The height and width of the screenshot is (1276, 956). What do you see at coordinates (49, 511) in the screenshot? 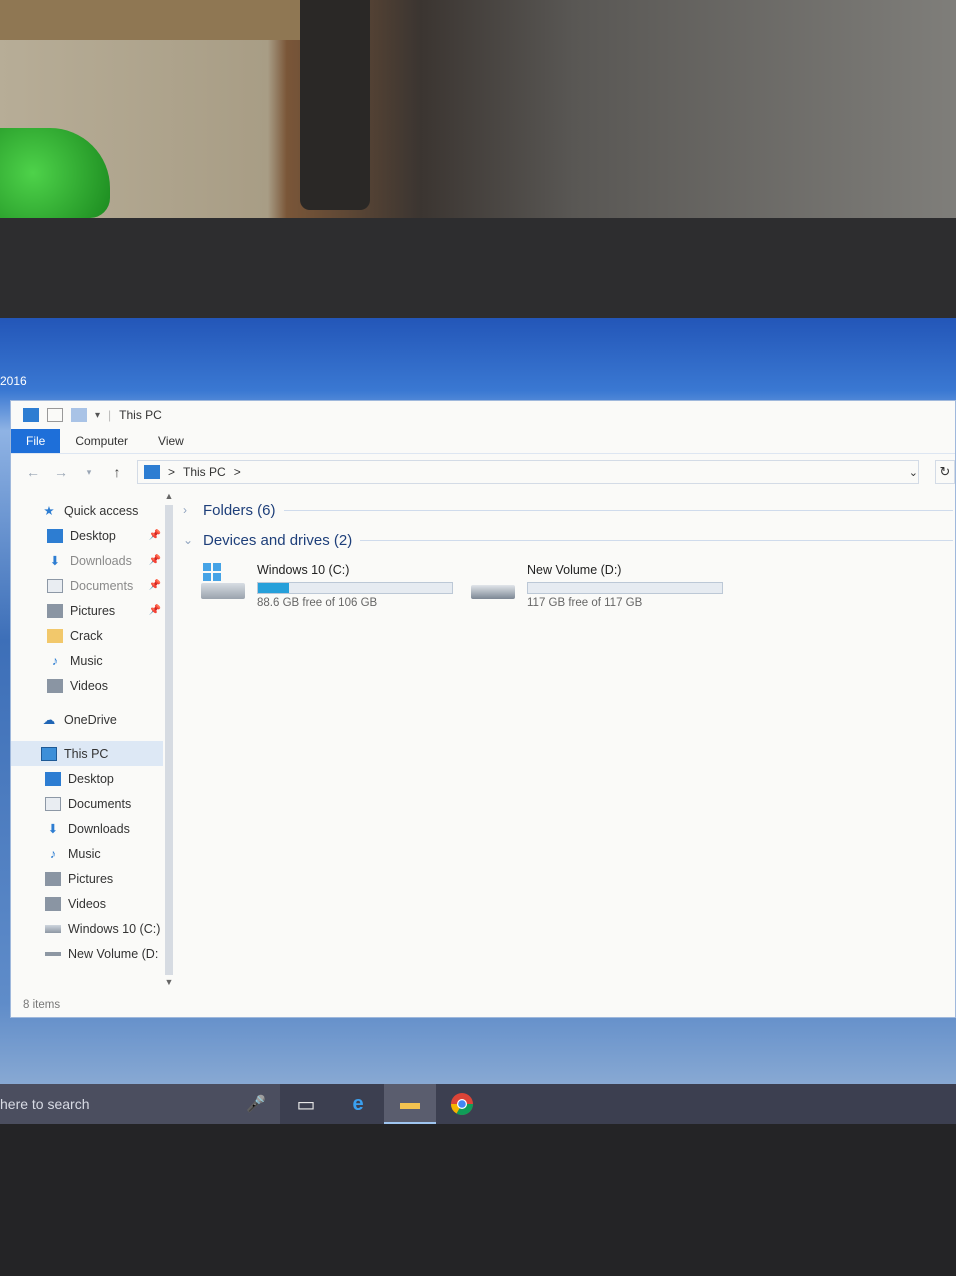
I see `star-icon: ★` at bounding box center [49, 511].